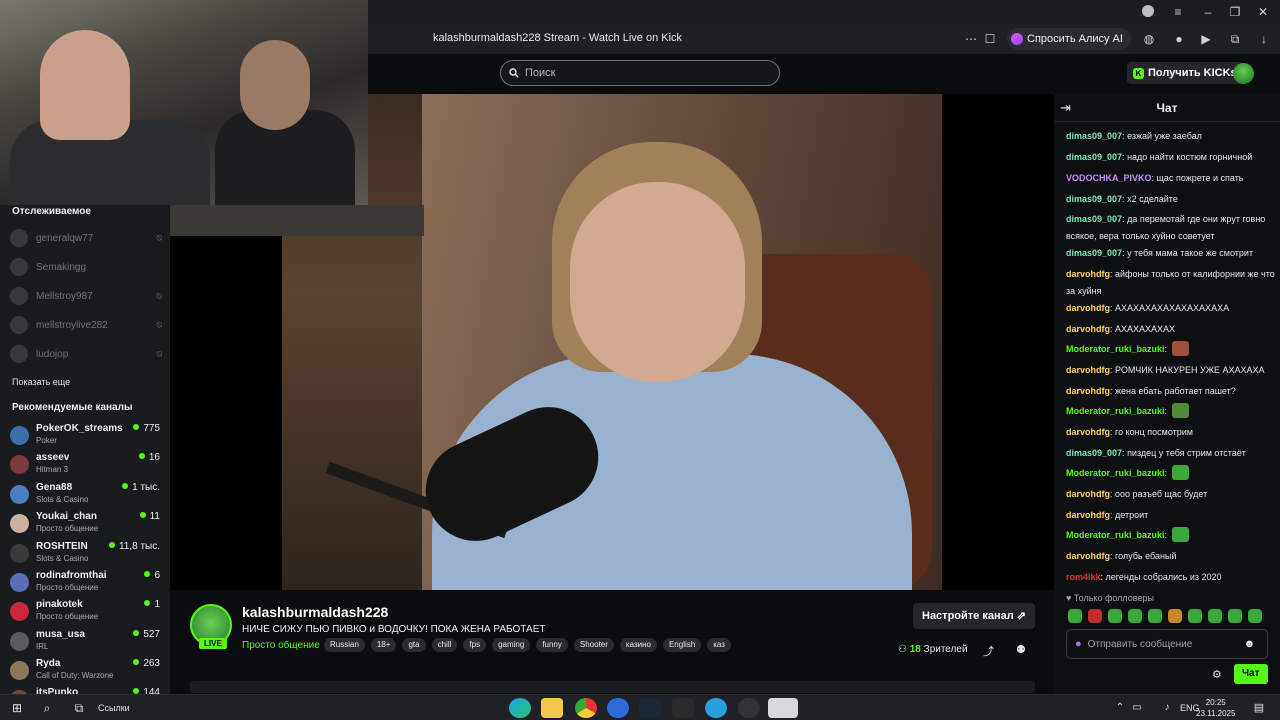 Image resolution: width=1280 pixels, height=720 pixels. Describe the element at coordinates (638, 645) in the screenshot. I see `tag: казино` at that location.